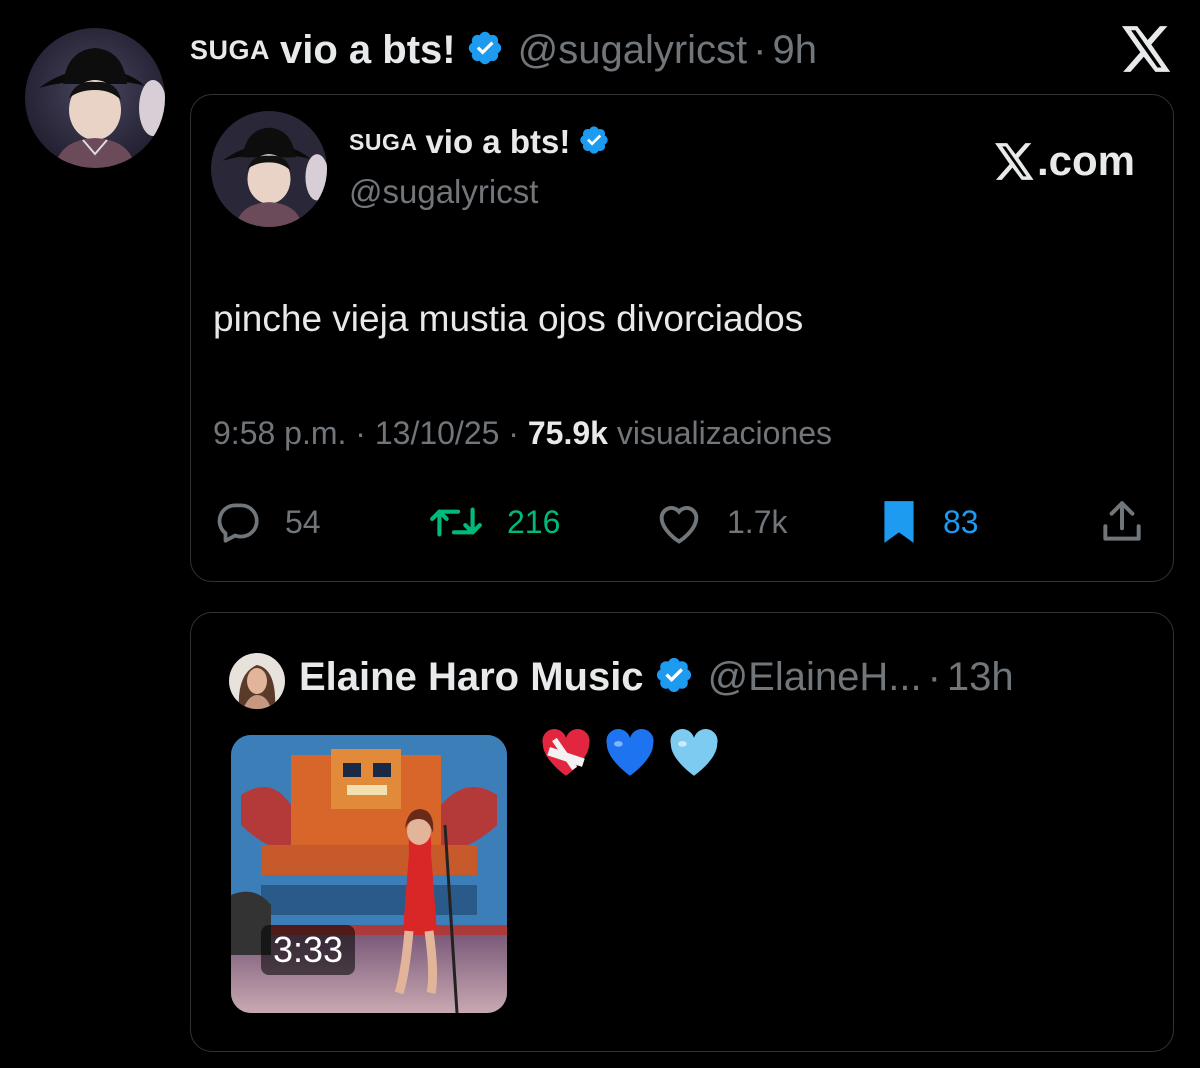  What do you see at coordinates (534, 521) in the screenshot?
I see `repost-count: 216` at bounding box center [534, 521].